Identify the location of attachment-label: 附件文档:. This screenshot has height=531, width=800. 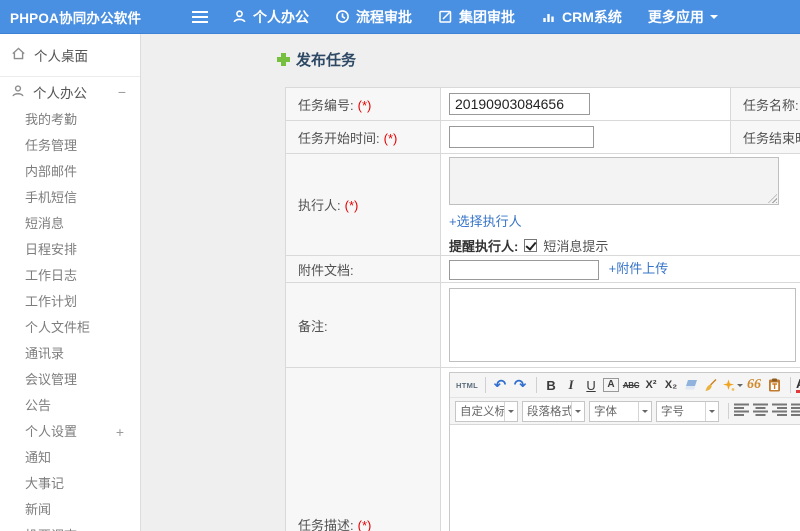
(363, 269).